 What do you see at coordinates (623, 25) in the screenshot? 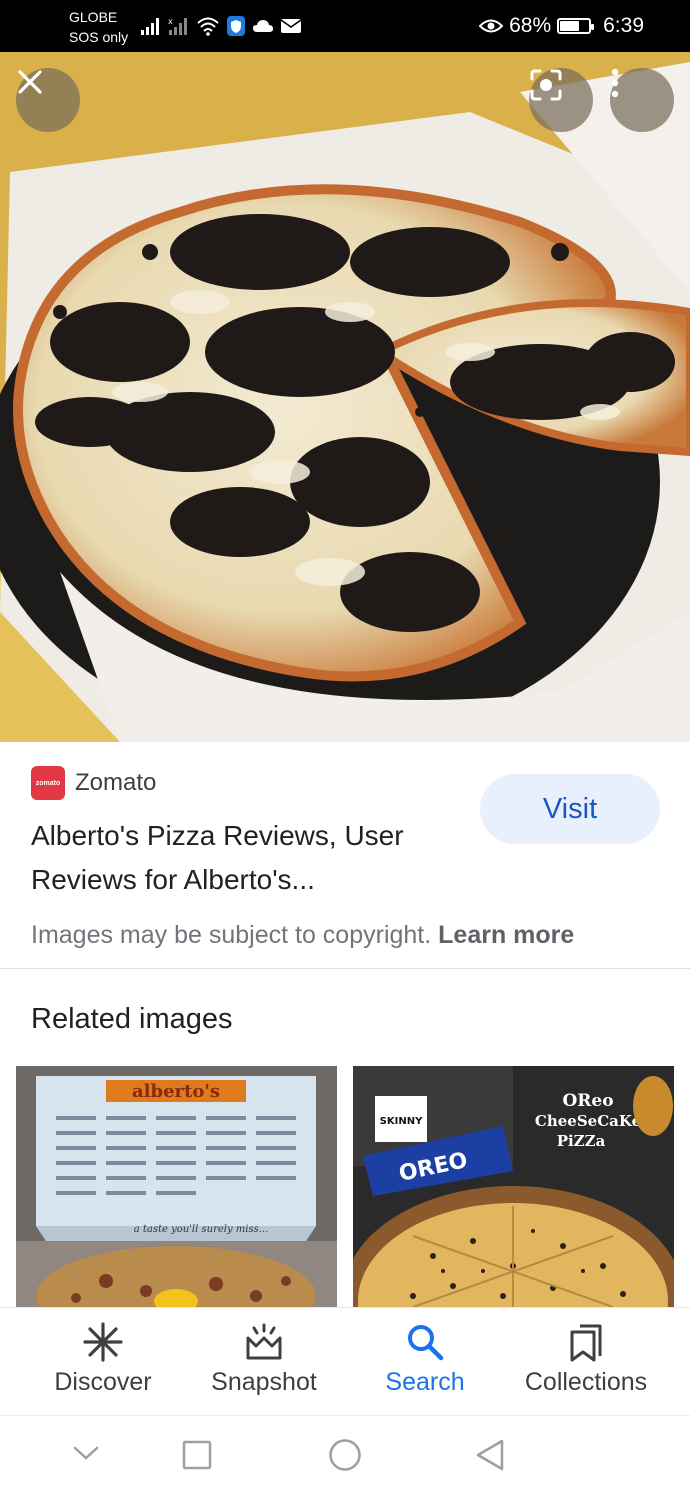
I see `clock: 6:39` at bounding box center [623, 25].